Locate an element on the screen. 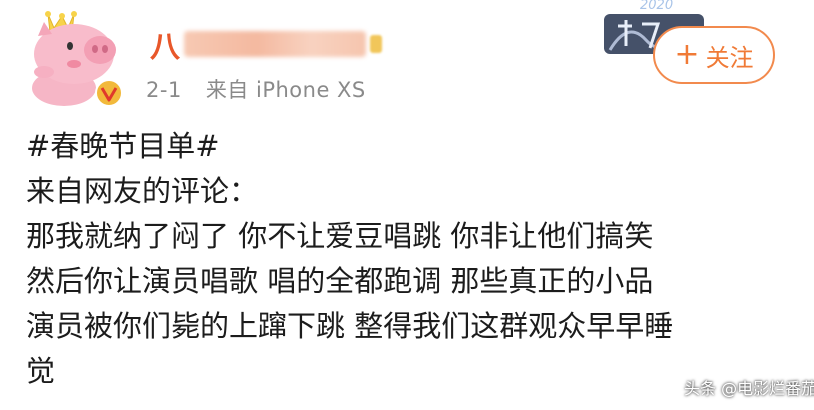  plus-icon: + is located at coordinates (687, 54).